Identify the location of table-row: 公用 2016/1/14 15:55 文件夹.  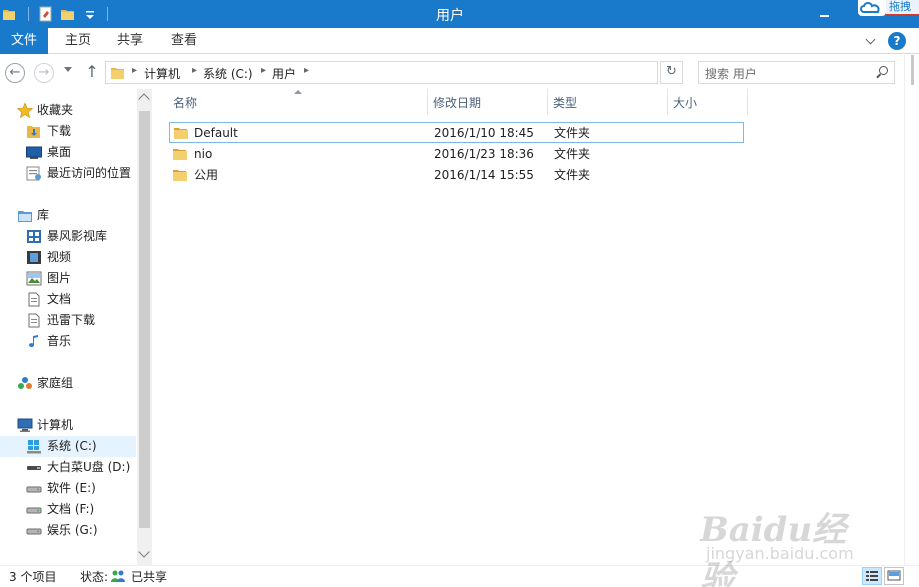
(456, 175).